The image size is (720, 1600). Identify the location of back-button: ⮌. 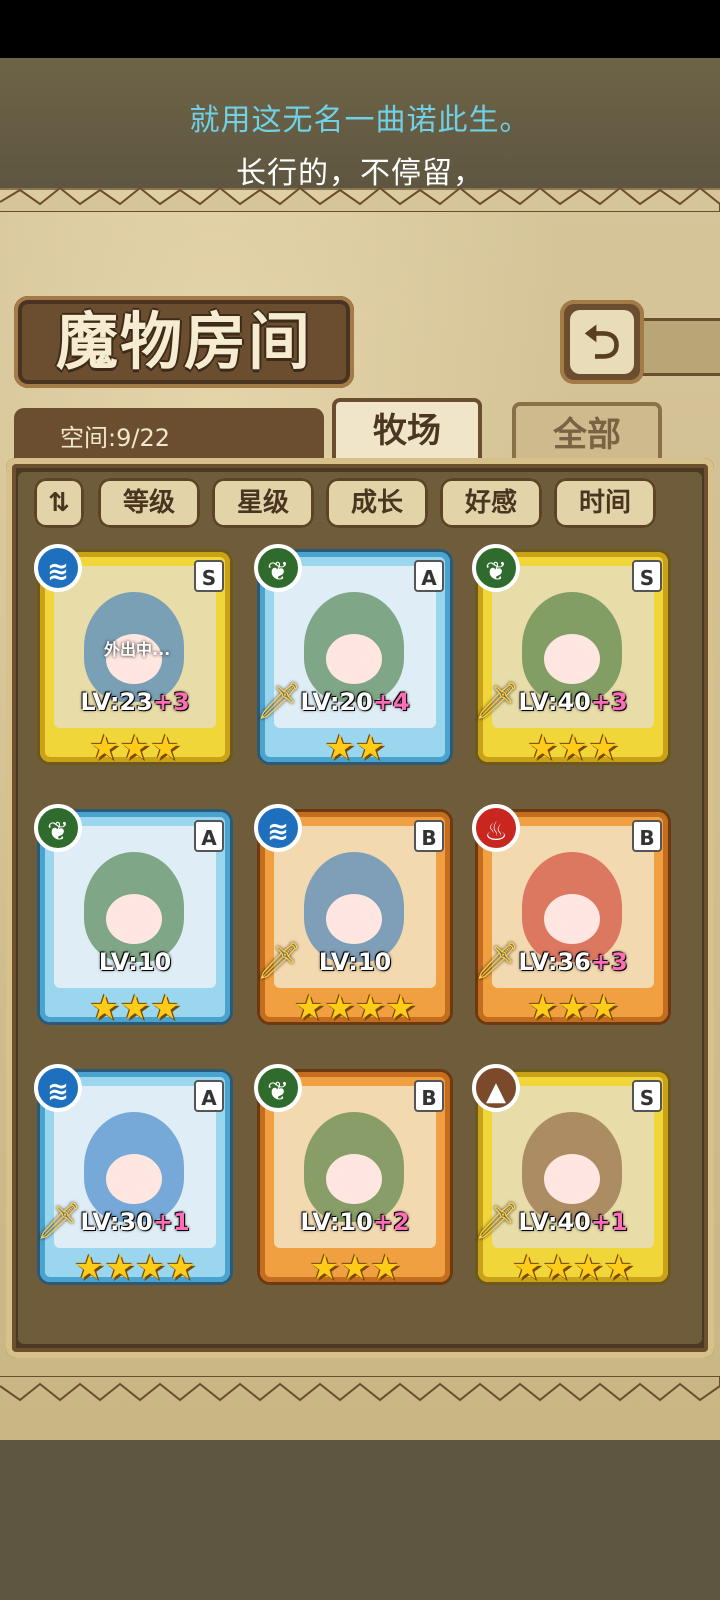
(602, 342).